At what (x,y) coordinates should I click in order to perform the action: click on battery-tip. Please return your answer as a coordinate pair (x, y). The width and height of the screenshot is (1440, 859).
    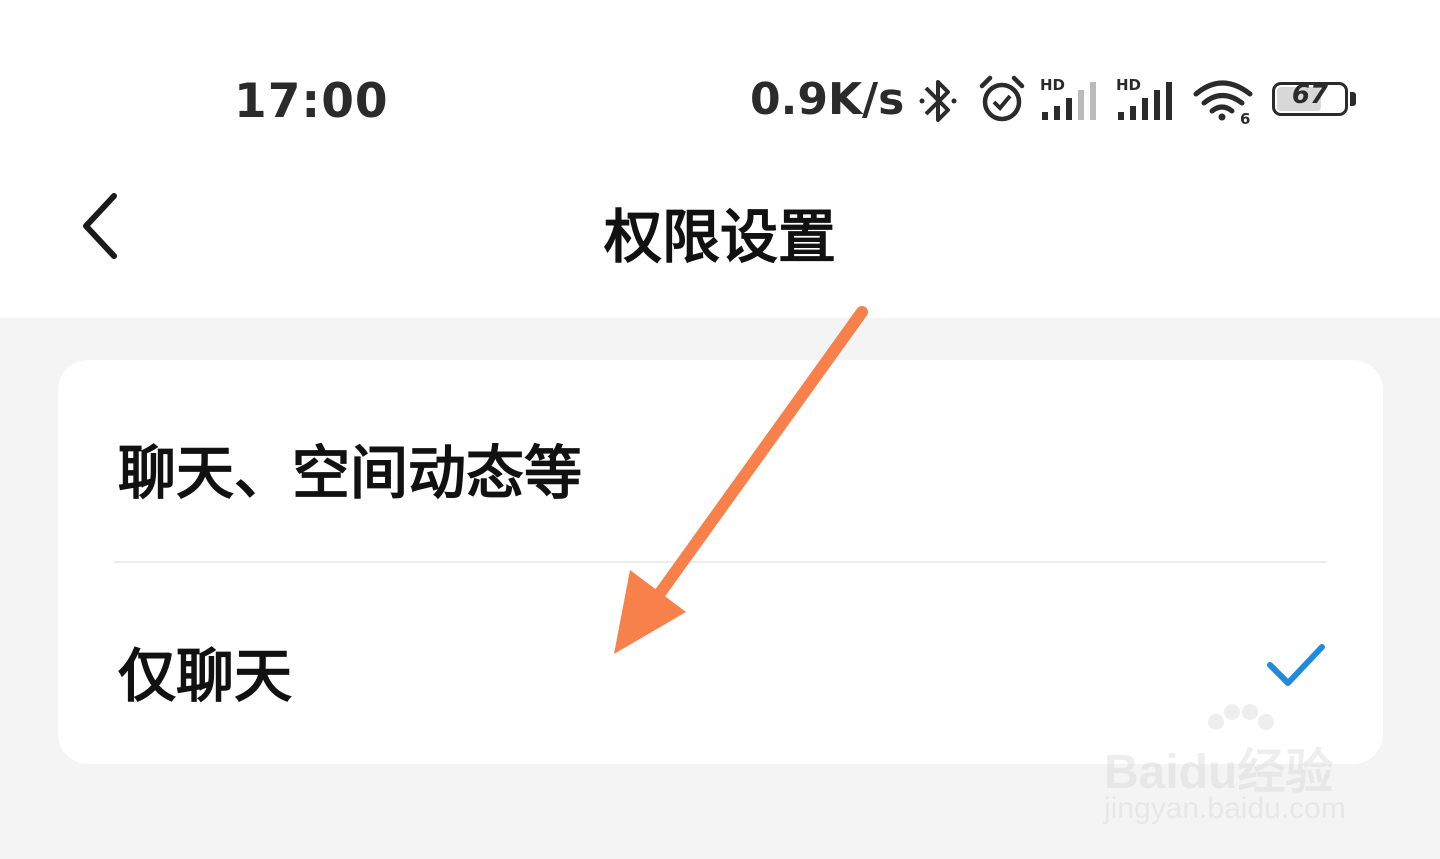
    Looking at the image, I should click on (1353, 99).